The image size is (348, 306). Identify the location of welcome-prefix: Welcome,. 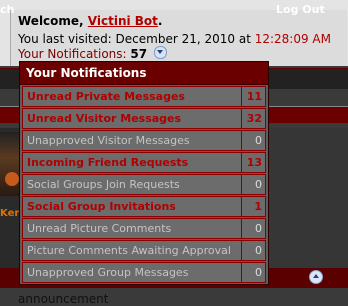
(53, 21).